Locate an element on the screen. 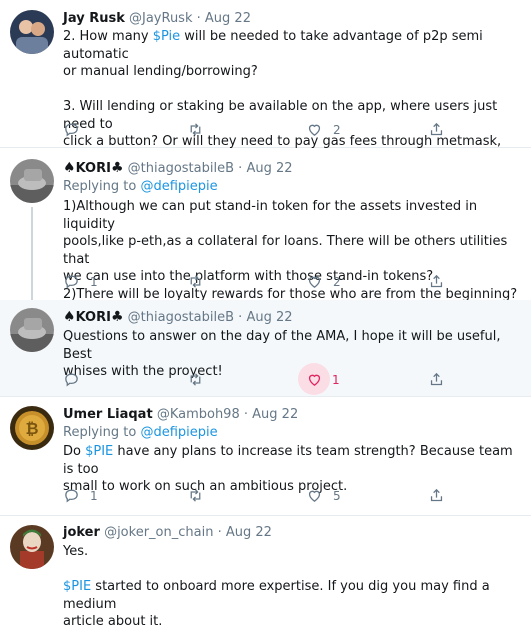 This screenshot has width=531, height=631. tweet-header: Umer Liaqat @Kamboh98 · Aug 22 is located at coordinates (181, 414).